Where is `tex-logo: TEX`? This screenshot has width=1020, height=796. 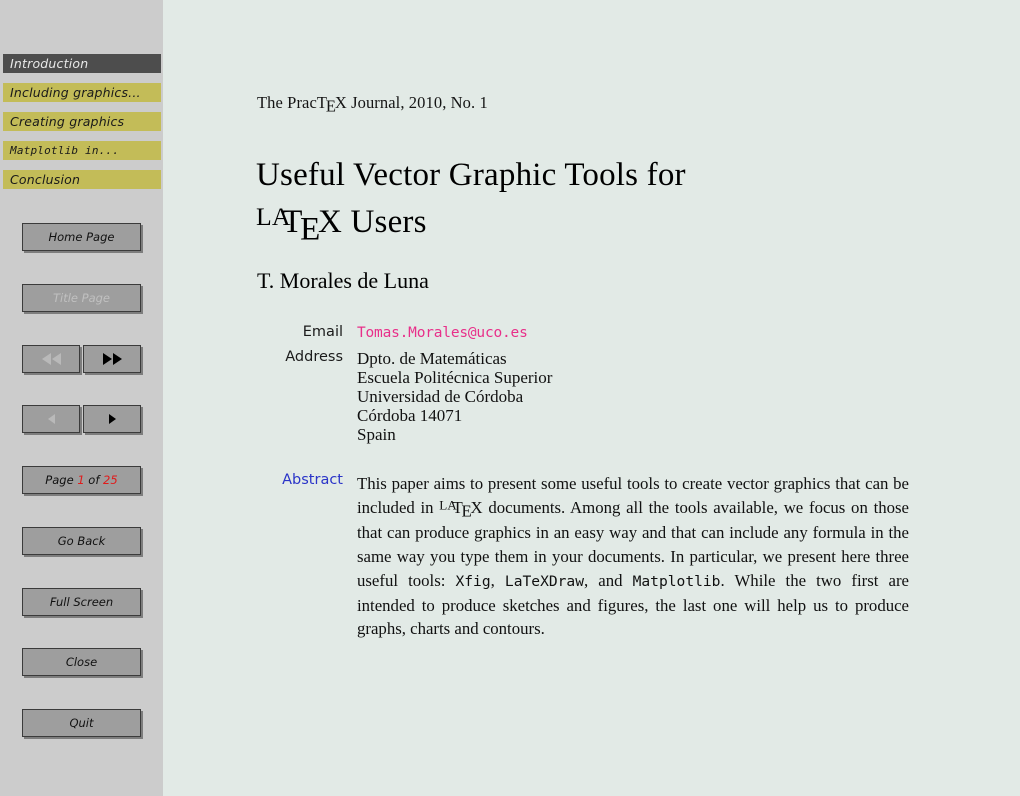
tex-logo: TEX is located at coordinates (332, 104).